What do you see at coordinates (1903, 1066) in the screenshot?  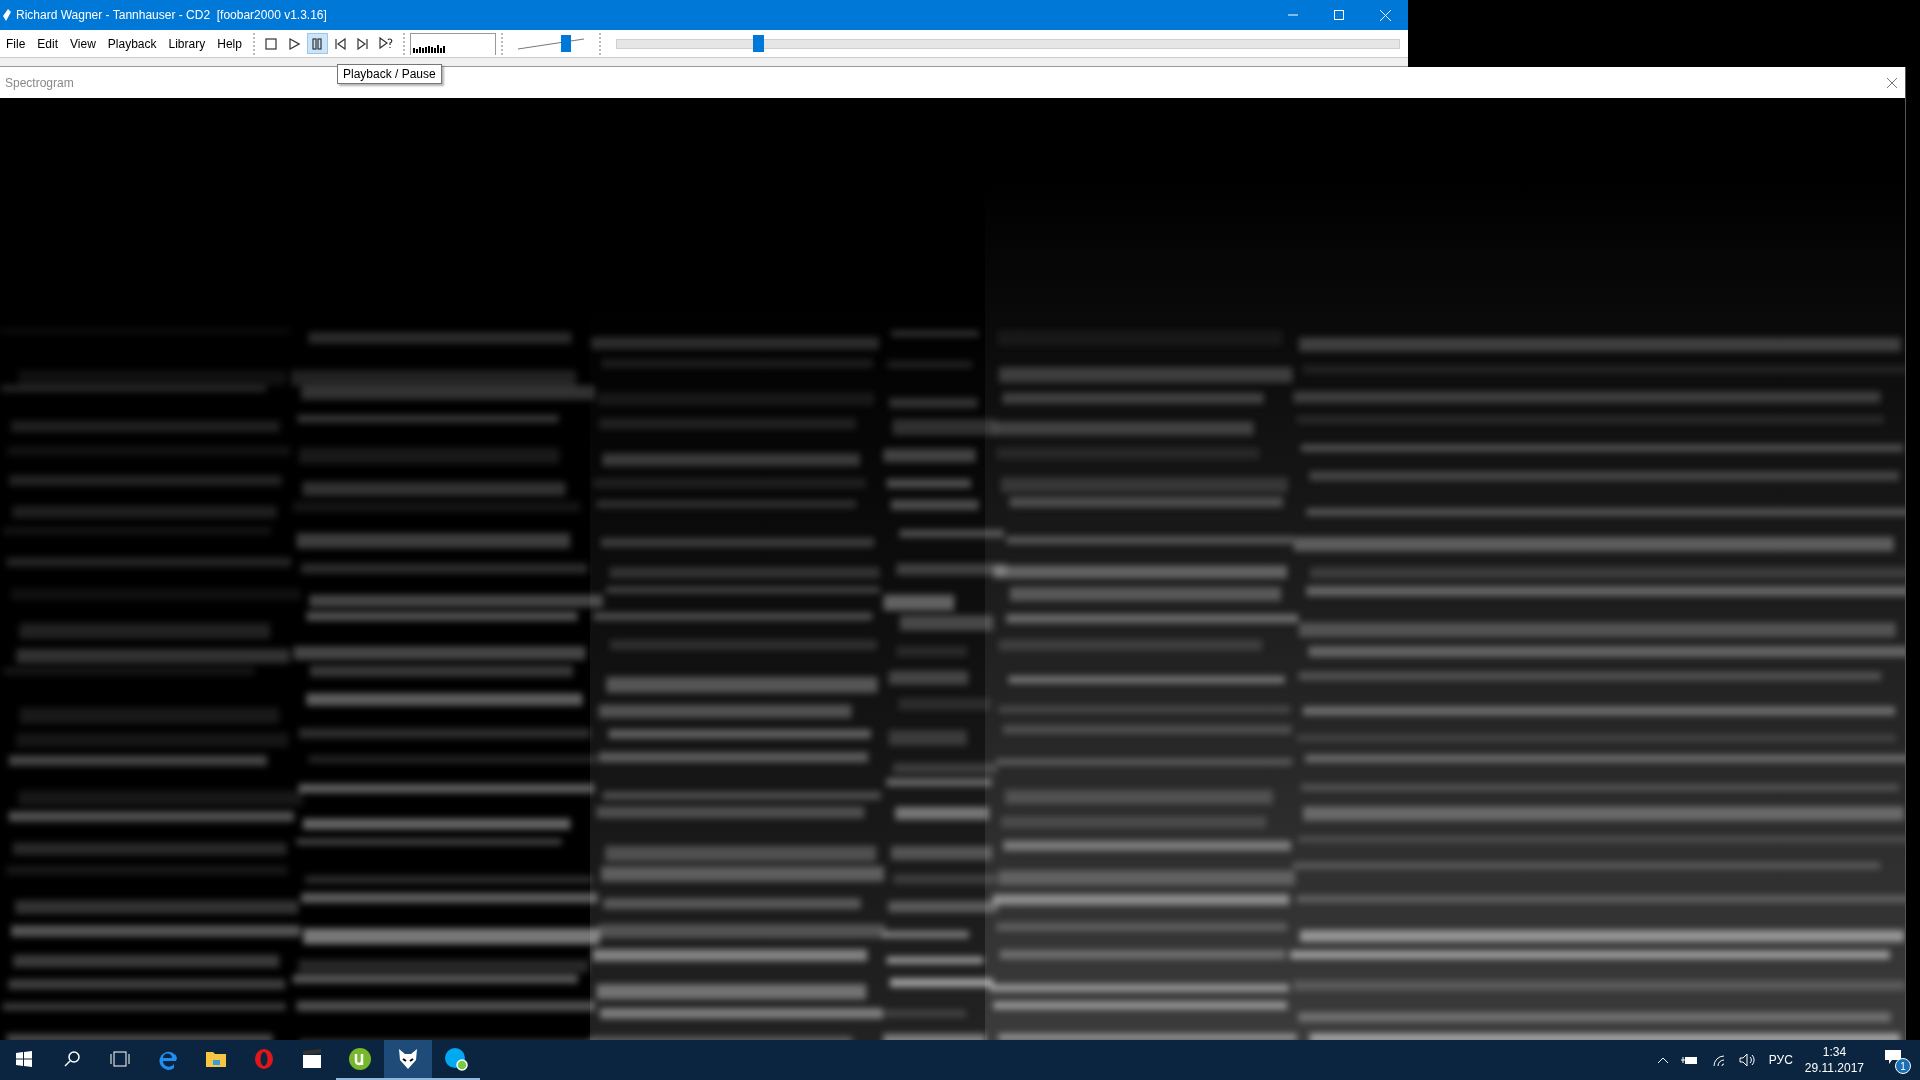 I see `notification-count: 1` at bounding box center [1903, 1066].